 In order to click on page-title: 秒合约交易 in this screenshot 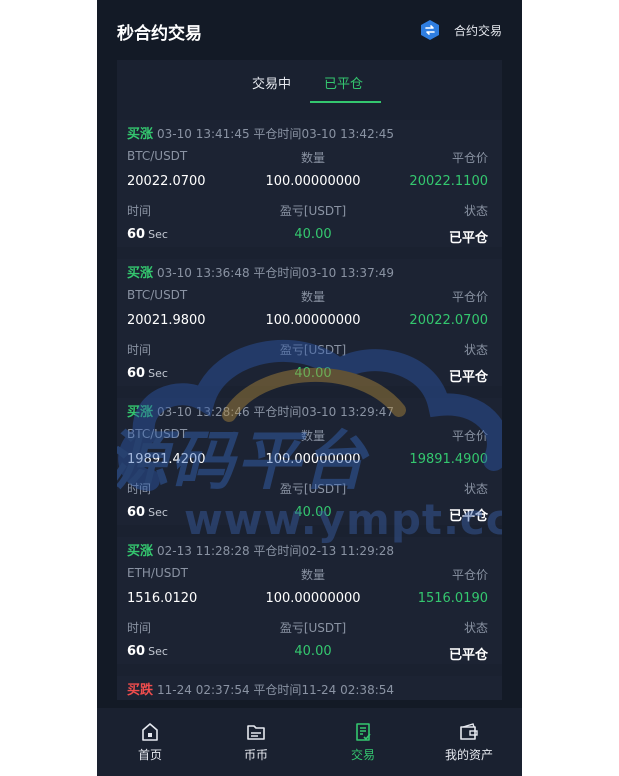, I will do `click(159, 34)`.